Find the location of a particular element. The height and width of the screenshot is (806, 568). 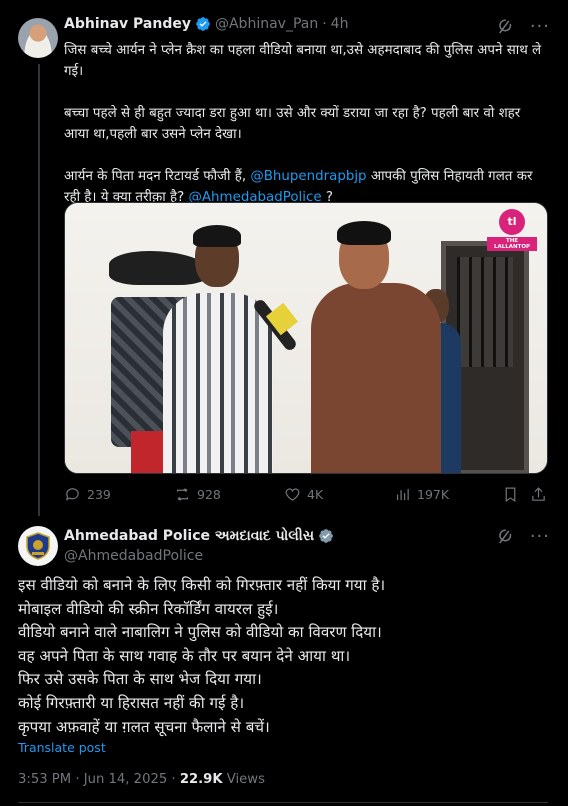

share-icon is located at coordinates (538, 494).